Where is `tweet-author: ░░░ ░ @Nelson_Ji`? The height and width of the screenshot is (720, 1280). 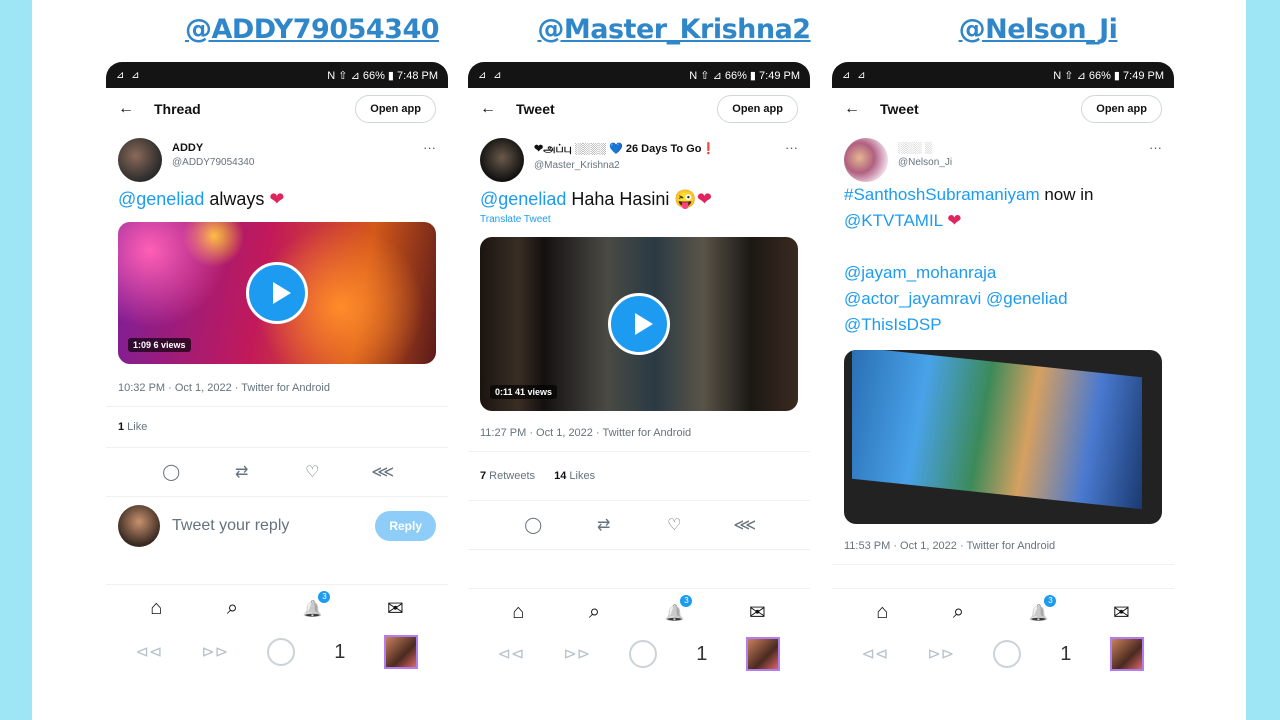 tweet-author: ░░░ ░ @Nelson_Ji is located at coordinates (1023, 153).